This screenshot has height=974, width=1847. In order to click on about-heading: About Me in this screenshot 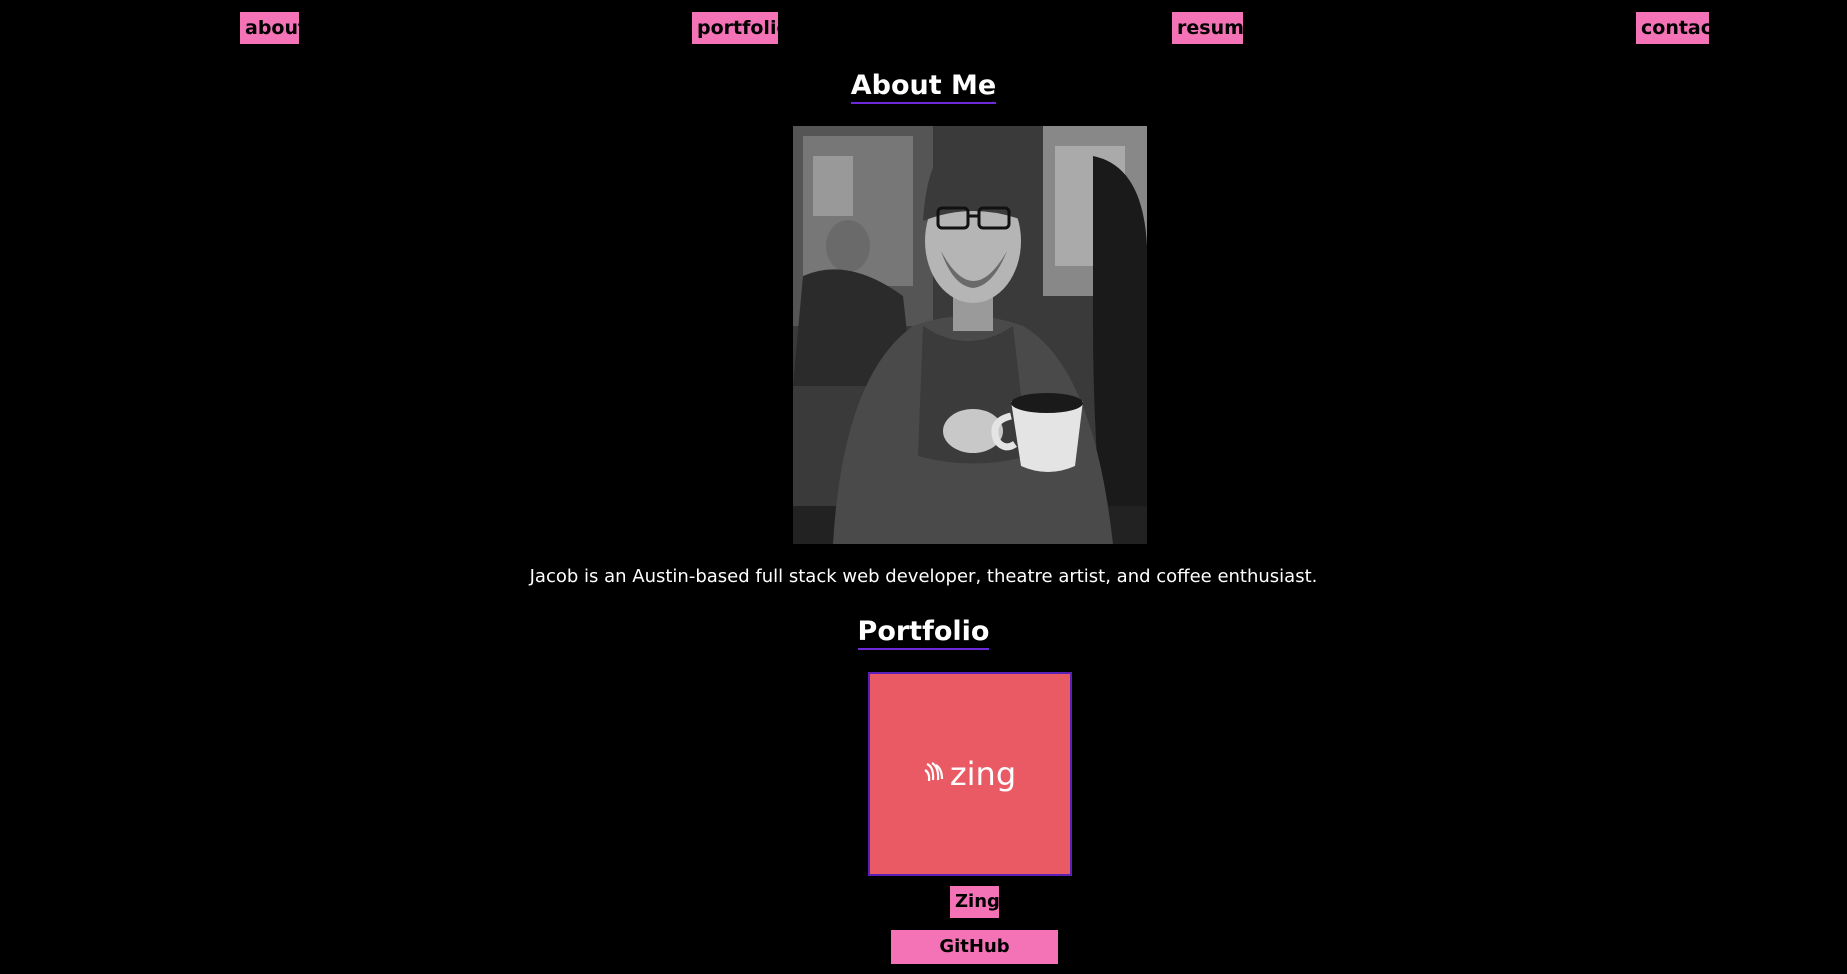, I will do `click(923, 87)`.